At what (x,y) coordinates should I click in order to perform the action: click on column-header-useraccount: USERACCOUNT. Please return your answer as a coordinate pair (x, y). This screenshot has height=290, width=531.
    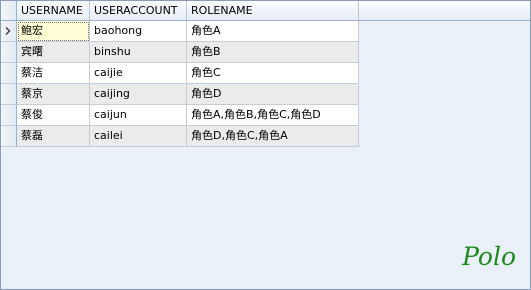
    Looking at the image, I should click on (138, 10).